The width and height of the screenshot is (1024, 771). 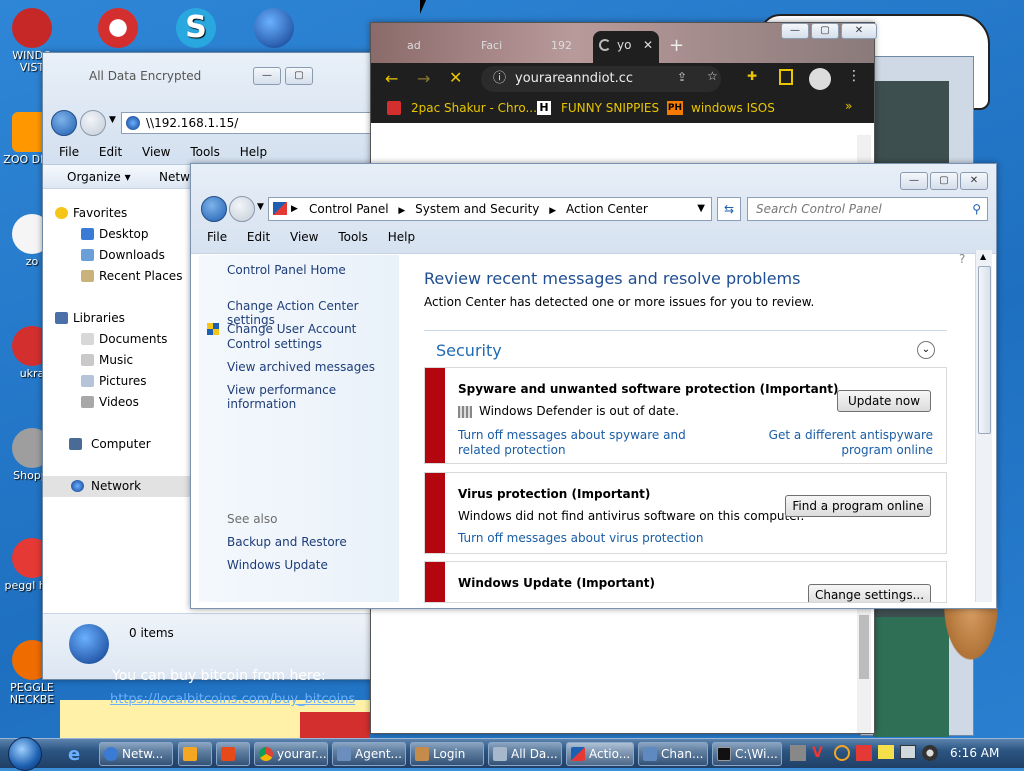 I want to click on link-windows-update: Windows Update, so click(x=277, y=565).